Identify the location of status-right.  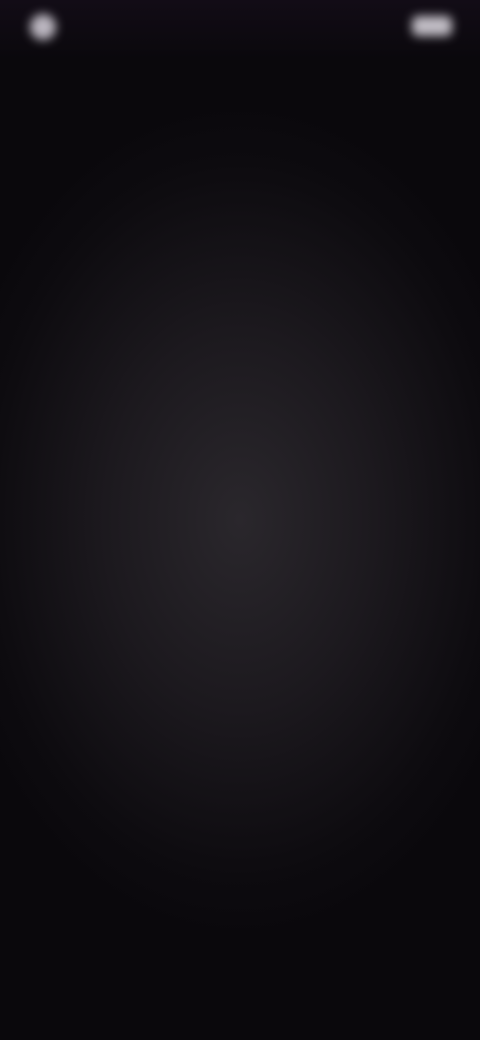
(427, 26).